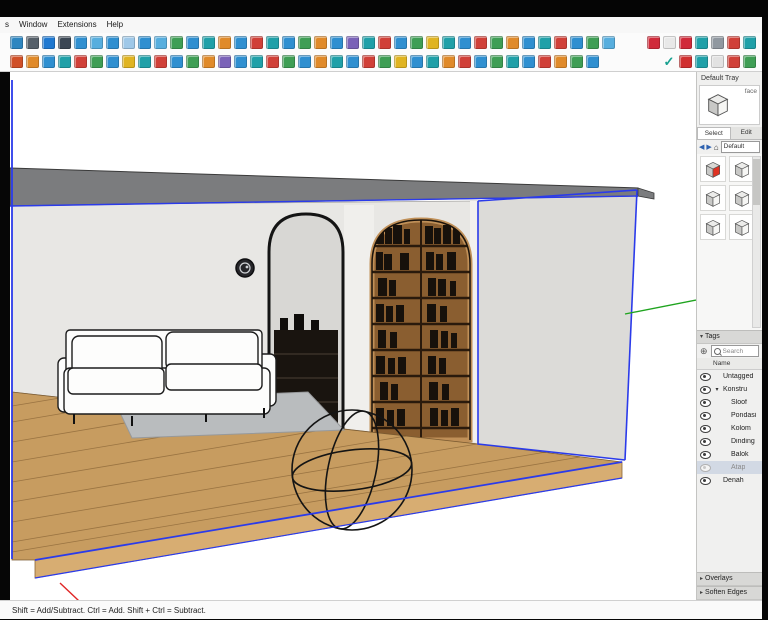 This screenshot has width=768, height=620. What do you see at coordinates (669, 61) in the screenshot?
I see `toolbar-icon: ✓` at bounding box center [669, 61].